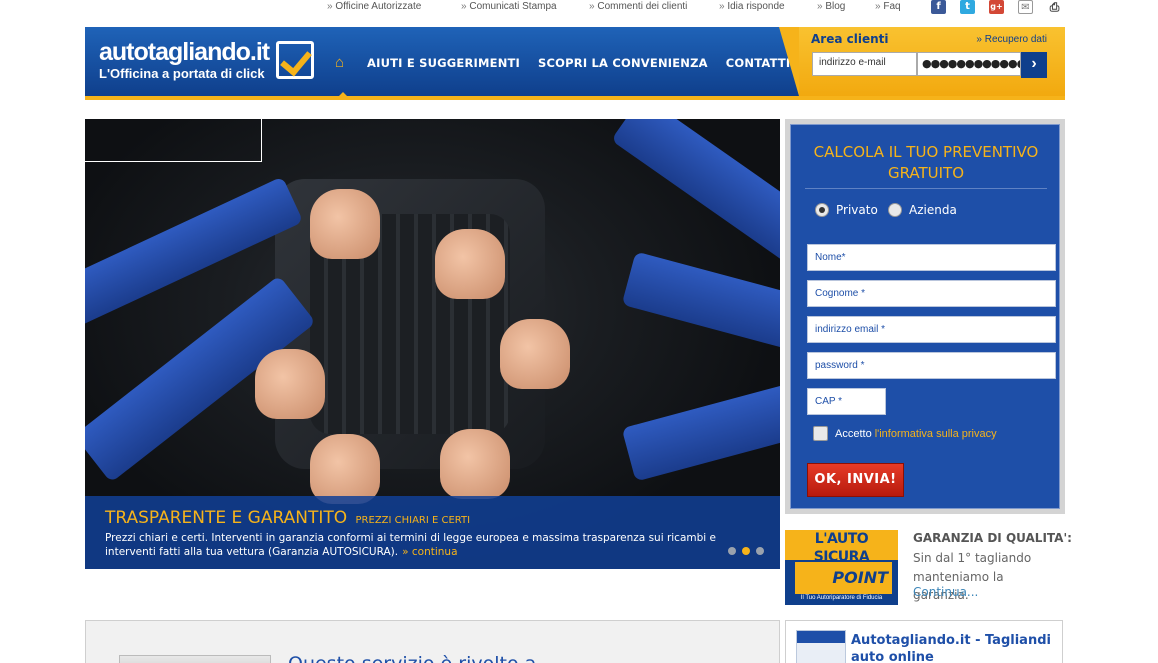 This screenshot has width=1158, height=663. What do you see at coordinates (820, 433) in the screenshot?
I see `privacy-checkbox` at bounding box center [820, 433].